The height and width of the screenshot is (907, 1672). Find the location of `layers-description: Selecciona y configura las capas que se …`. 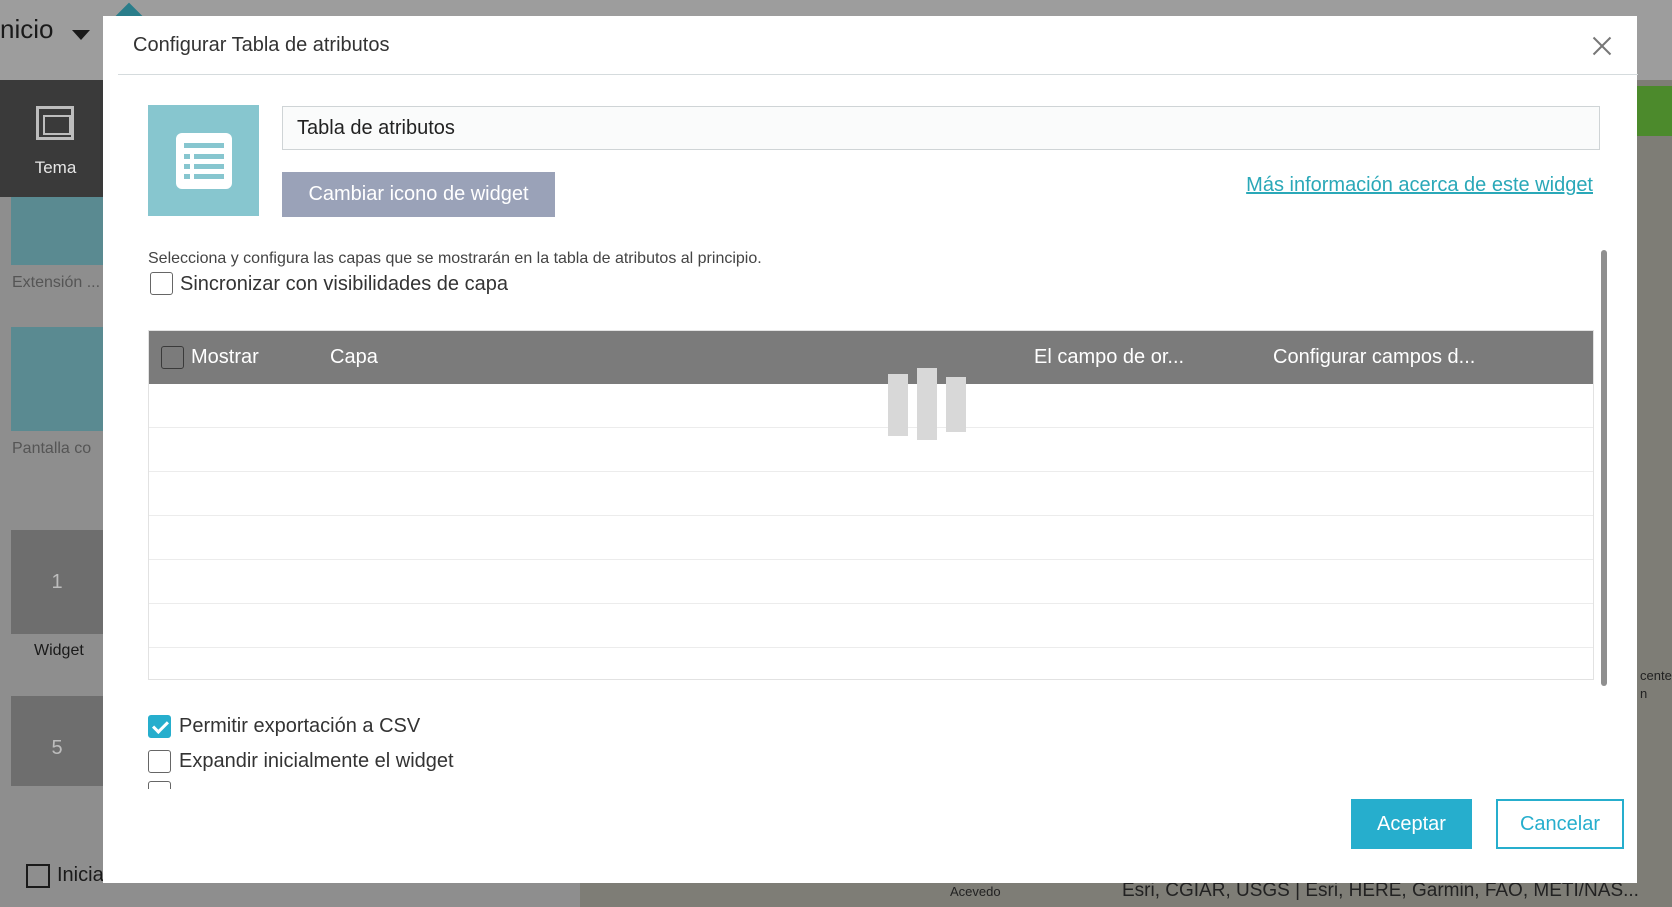

layers-description: Selecciona y configura las capas que se … is located at coordinates (455, 258).